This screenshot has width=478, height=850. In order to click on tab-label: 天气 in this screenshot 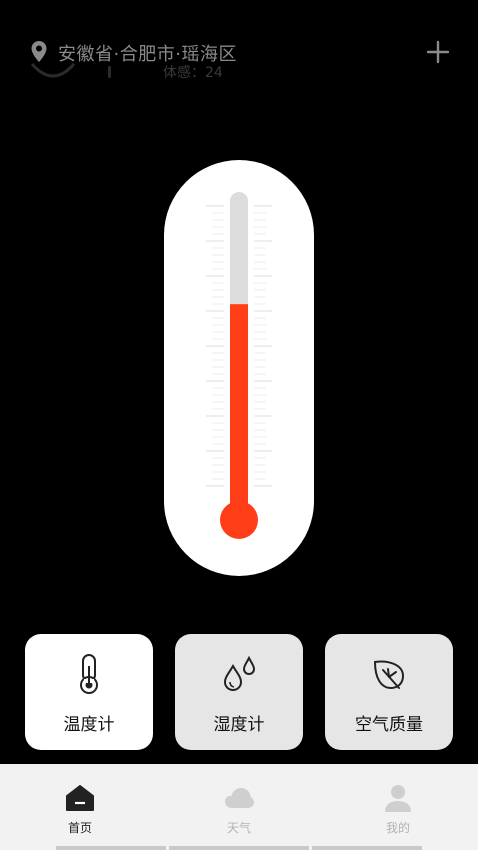, I will do `click(238, 828)`.